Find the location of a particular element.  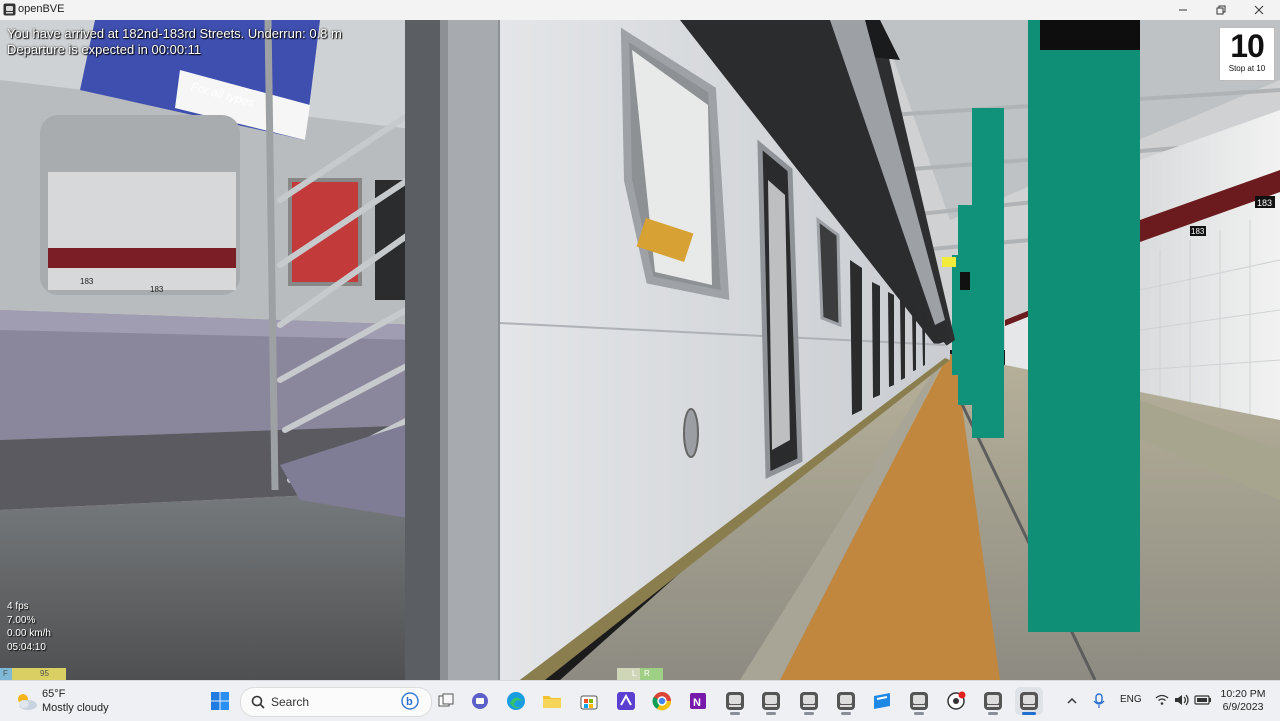

taskbar-clock: 10:20 PM 6/9/2023 is located at coordinates (1243, 701).